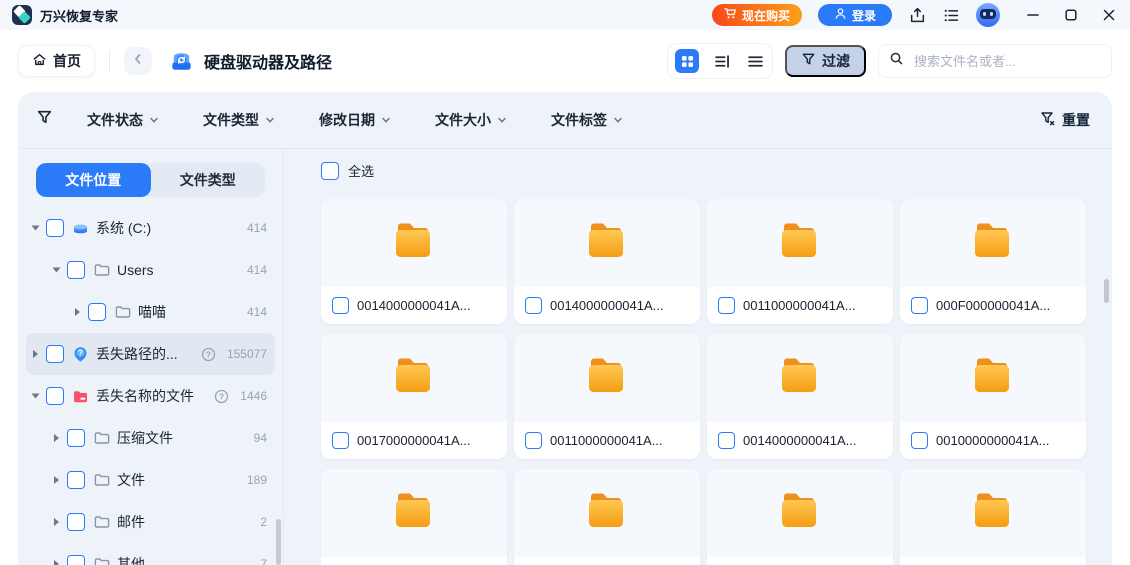 The height and width of the screenshot is (565, 1130). What do you see at coordinates (123, 120) in the screenshot?
I see `filter-dropdown: 文件状态` at bounding box center [123, 120].